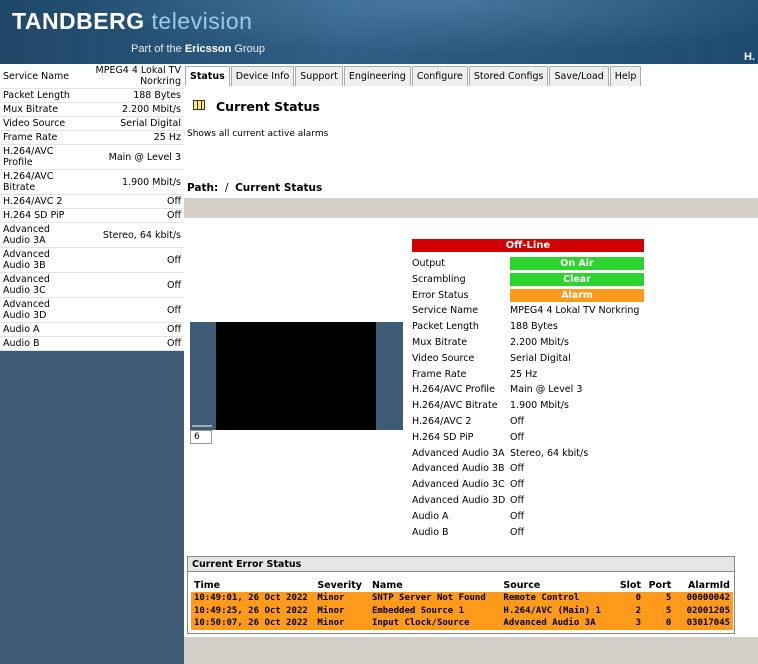 The image size is (758, 664). I want to click on breadcrumb: Path: / Current Status, so click(254, 188).